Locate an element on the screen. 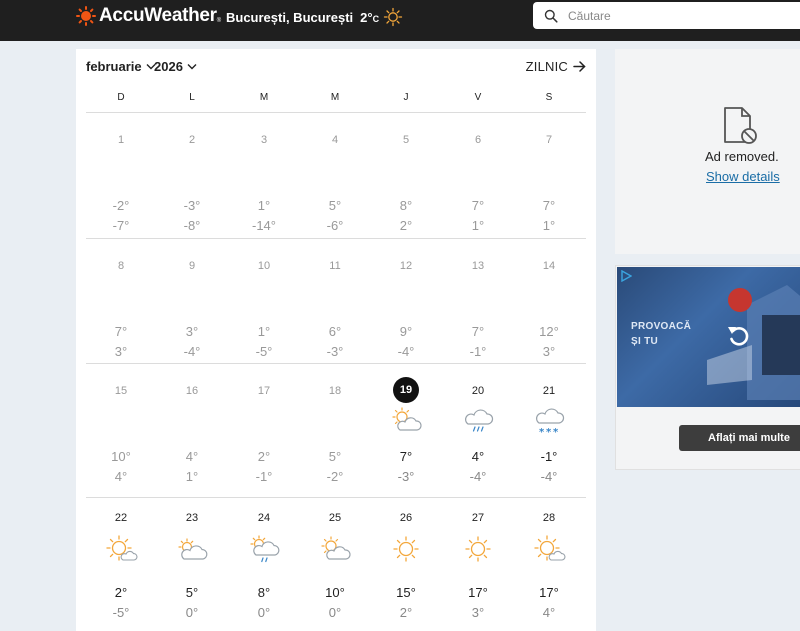  show-details-link: Show details is located at coordinates (743, 176).